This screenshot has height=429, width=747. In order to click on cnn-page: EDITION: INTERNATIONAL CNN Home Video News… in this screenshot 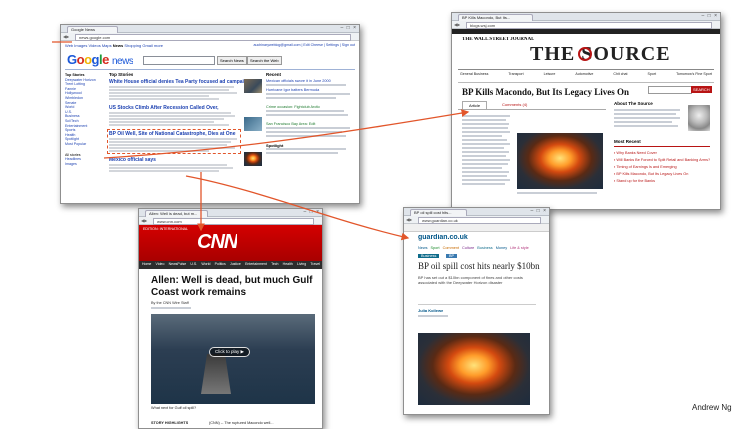, I will do `click(230, 326)`.